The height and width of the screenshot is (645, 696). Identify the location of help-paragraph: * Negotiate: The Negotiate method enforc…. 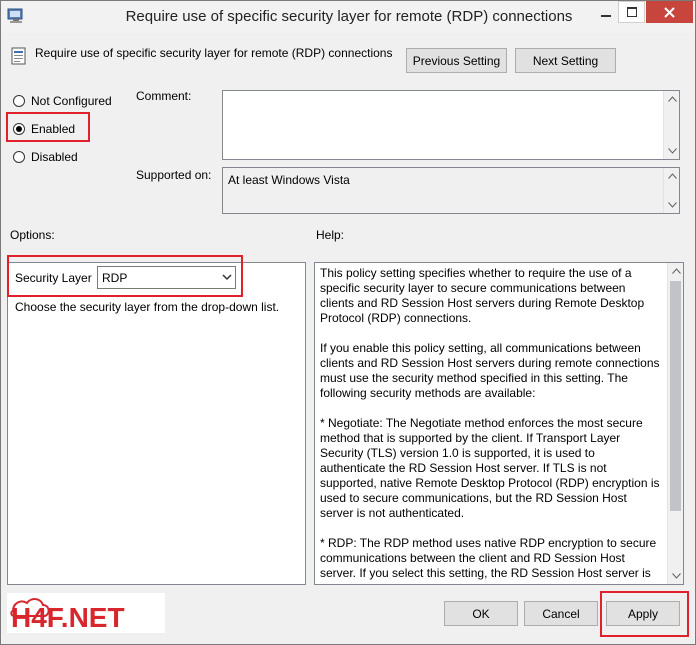
(490, 468).